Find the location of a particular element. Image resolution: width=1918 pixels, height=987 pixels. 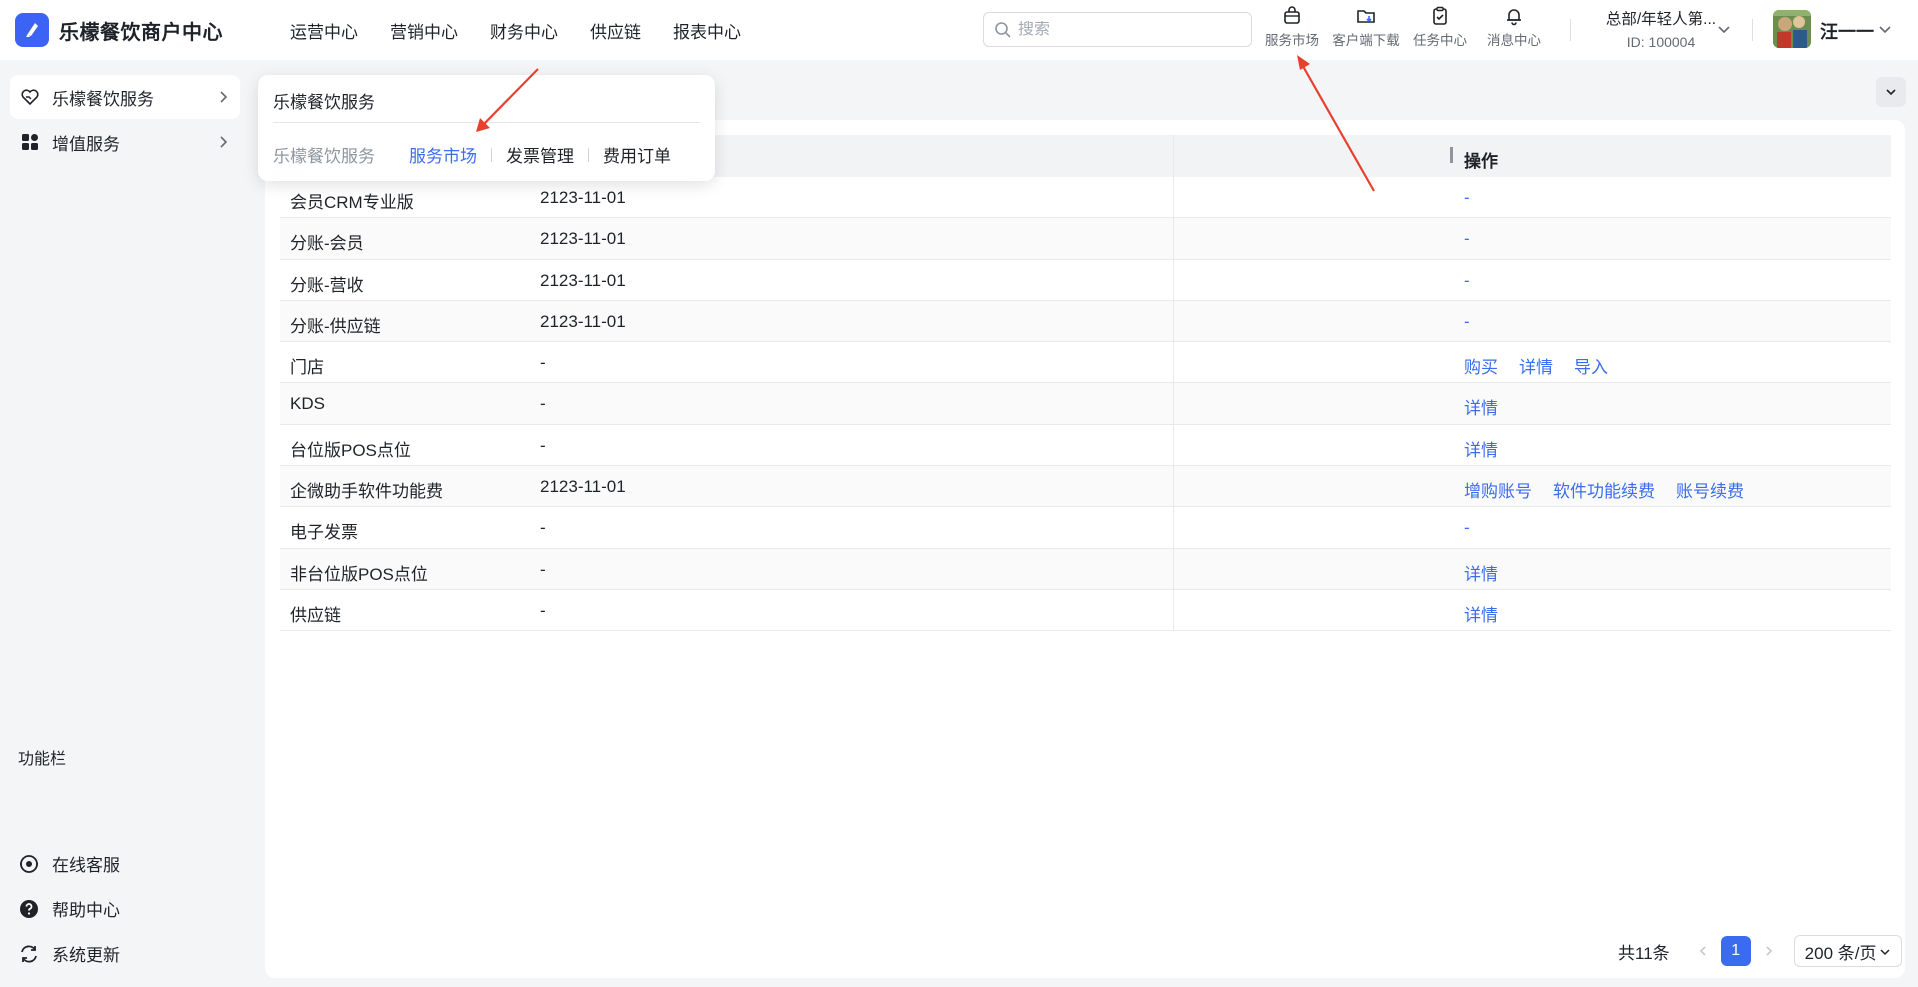

service-name-cell: 非台位版POS点位 is located at coordinates (359, 574).